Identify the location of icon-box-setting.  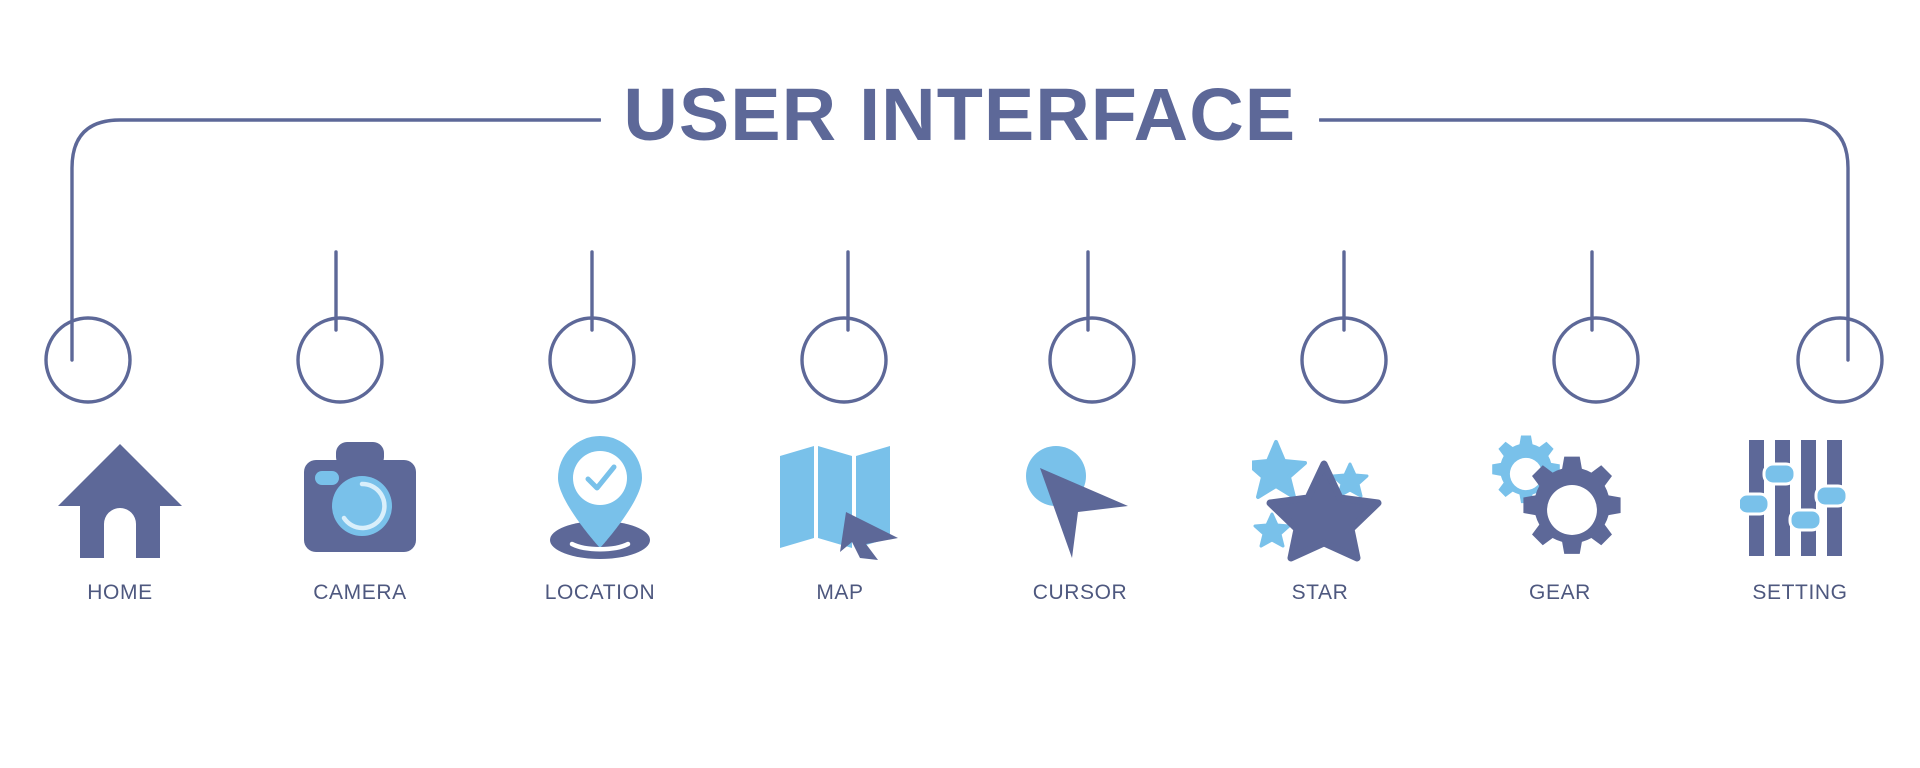
(1800, 497).